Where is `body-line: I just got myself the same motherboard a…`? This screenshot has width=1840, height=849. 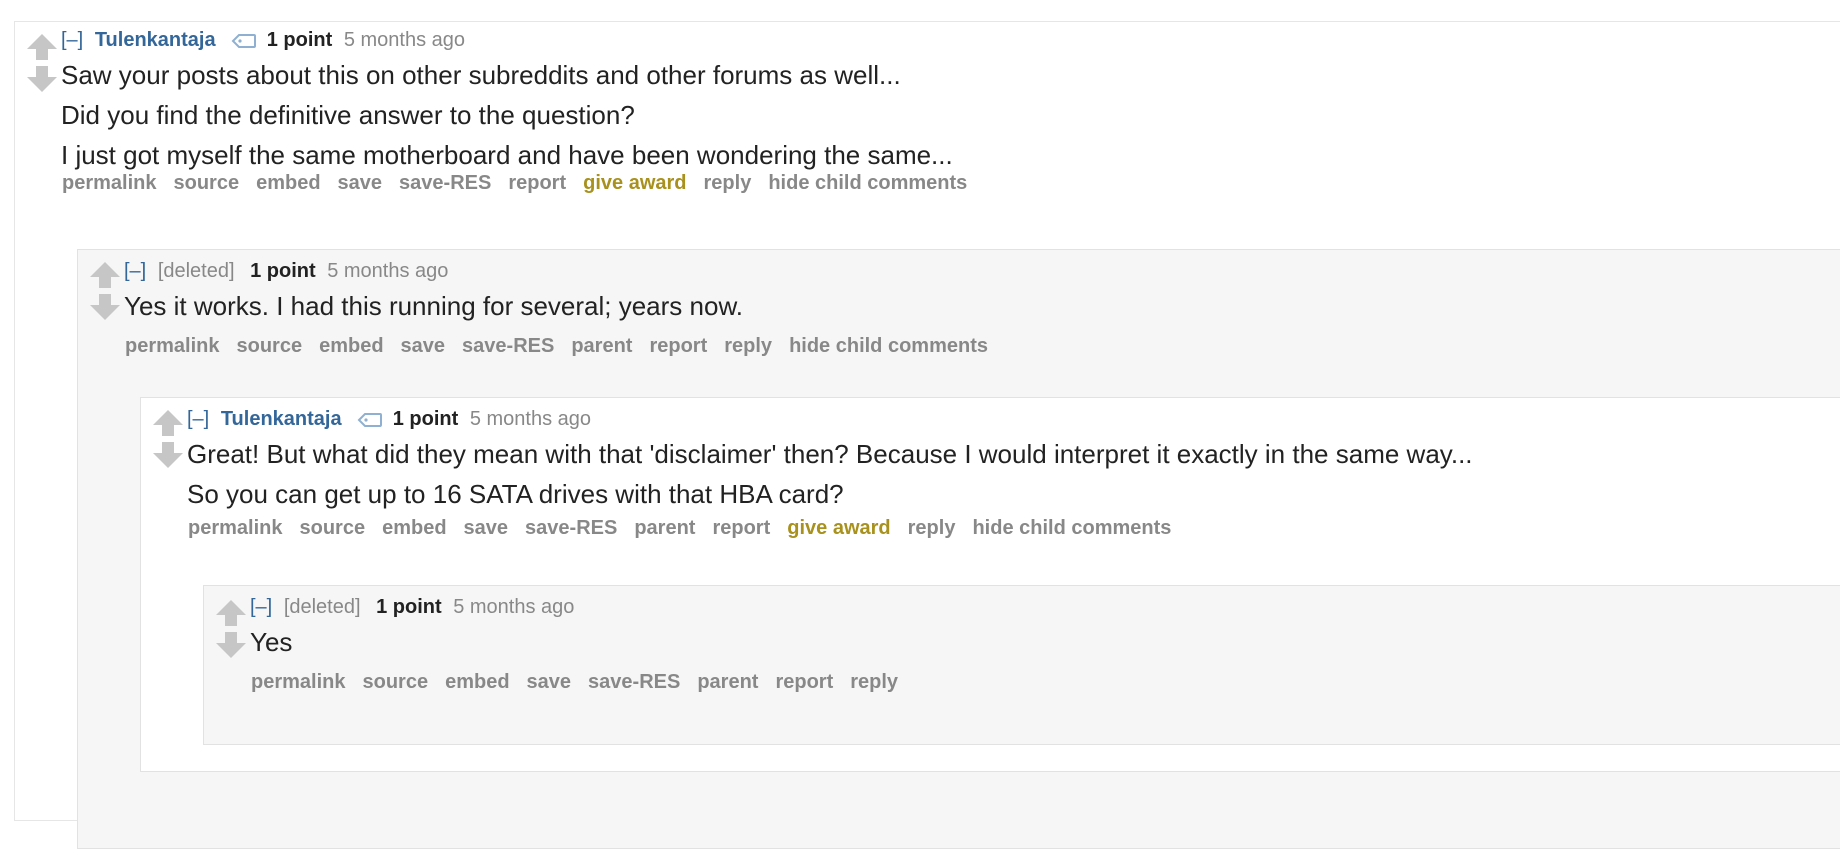 body-line: I just got myself the same motherboard a… is located at coordinates (507, 155).